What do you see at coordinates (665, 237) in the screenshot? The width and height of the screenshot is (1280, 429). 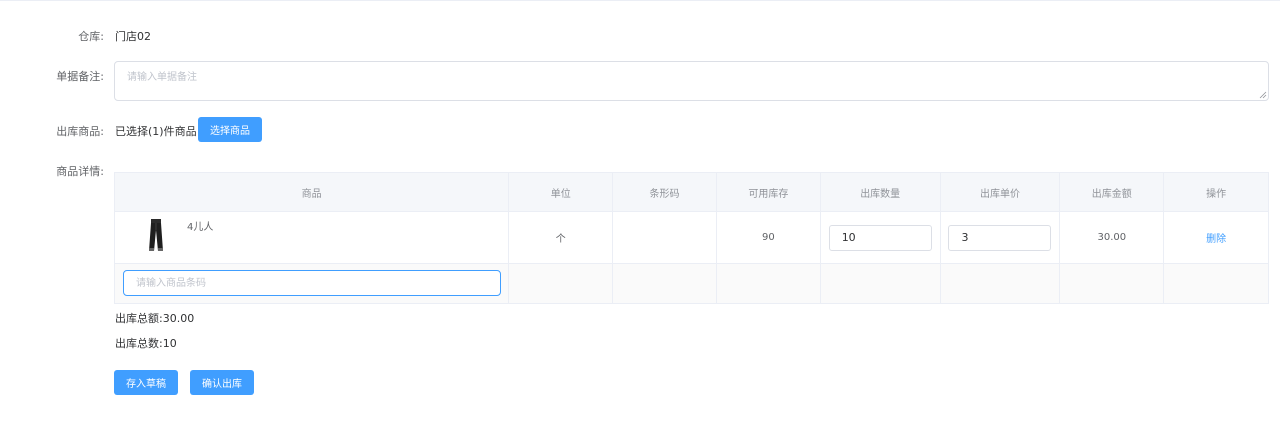 I see `barcode-cell` at bounding box center [665, 237].